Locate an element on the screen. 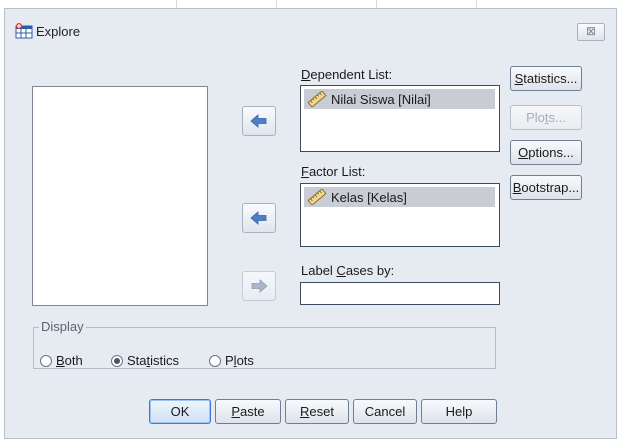  display-both-radio: Both is located at coordinates (61, 360).